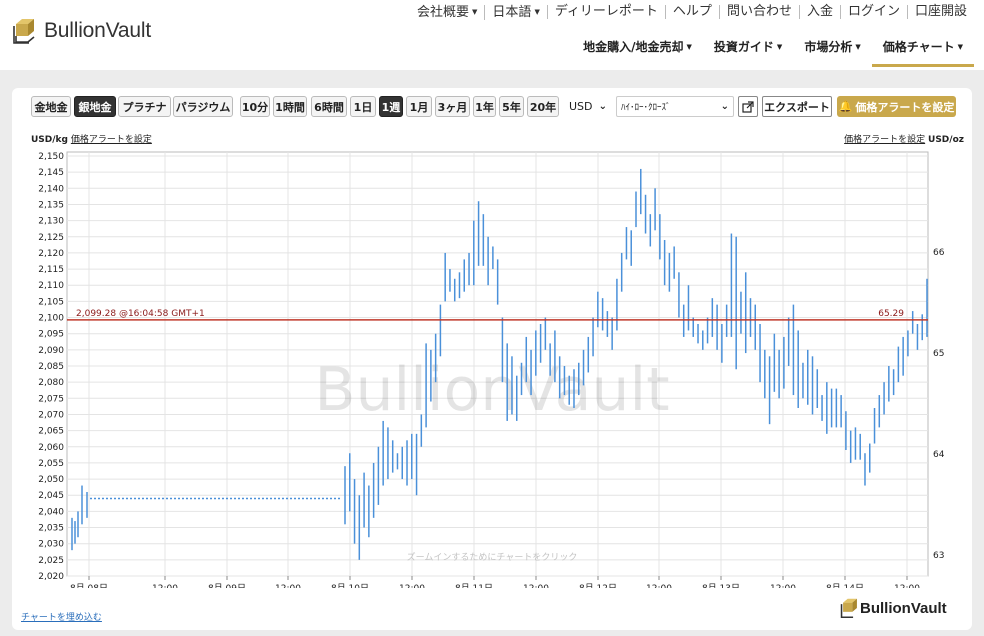 This screenshot has height=636, width=984. What do you see at coordinates (140, 314) in the screenshot?
I see `current-price-label: 2,099.28 @16:04:58 GMT+1` at bounding box center [140, 314].